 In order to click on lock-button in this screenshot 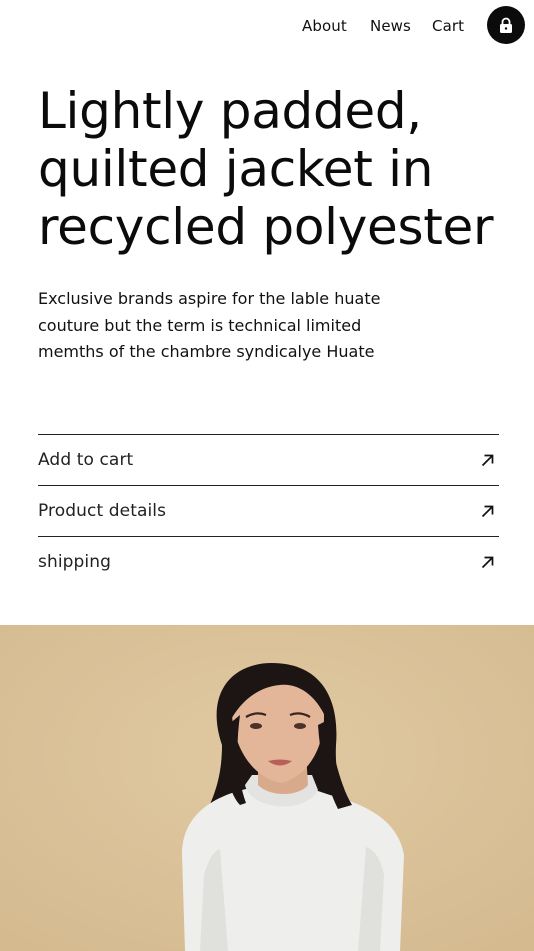, I will do `click(506, 25)`.